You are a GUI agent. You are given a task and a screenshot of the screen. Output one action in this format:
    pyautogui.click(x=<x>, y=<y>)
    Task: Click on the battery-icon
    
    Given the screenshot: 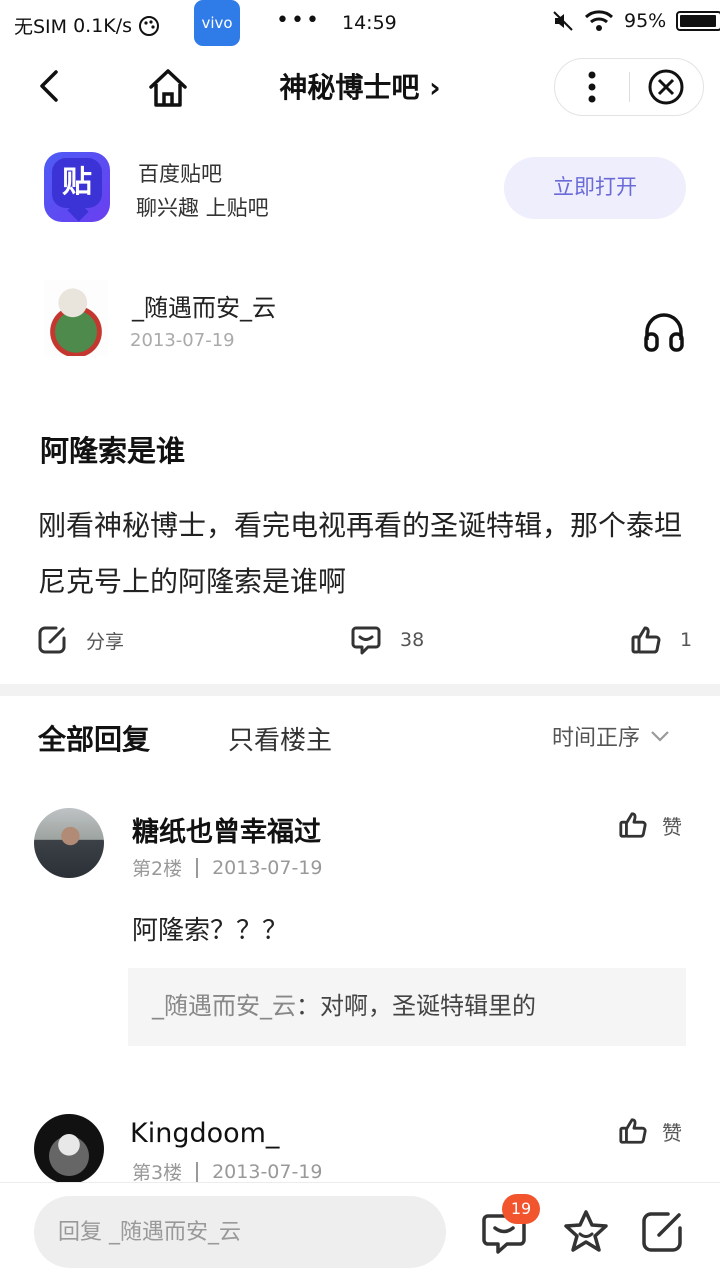 What is the action you would take?
    pyautogui.click(x=698, y=21)
    